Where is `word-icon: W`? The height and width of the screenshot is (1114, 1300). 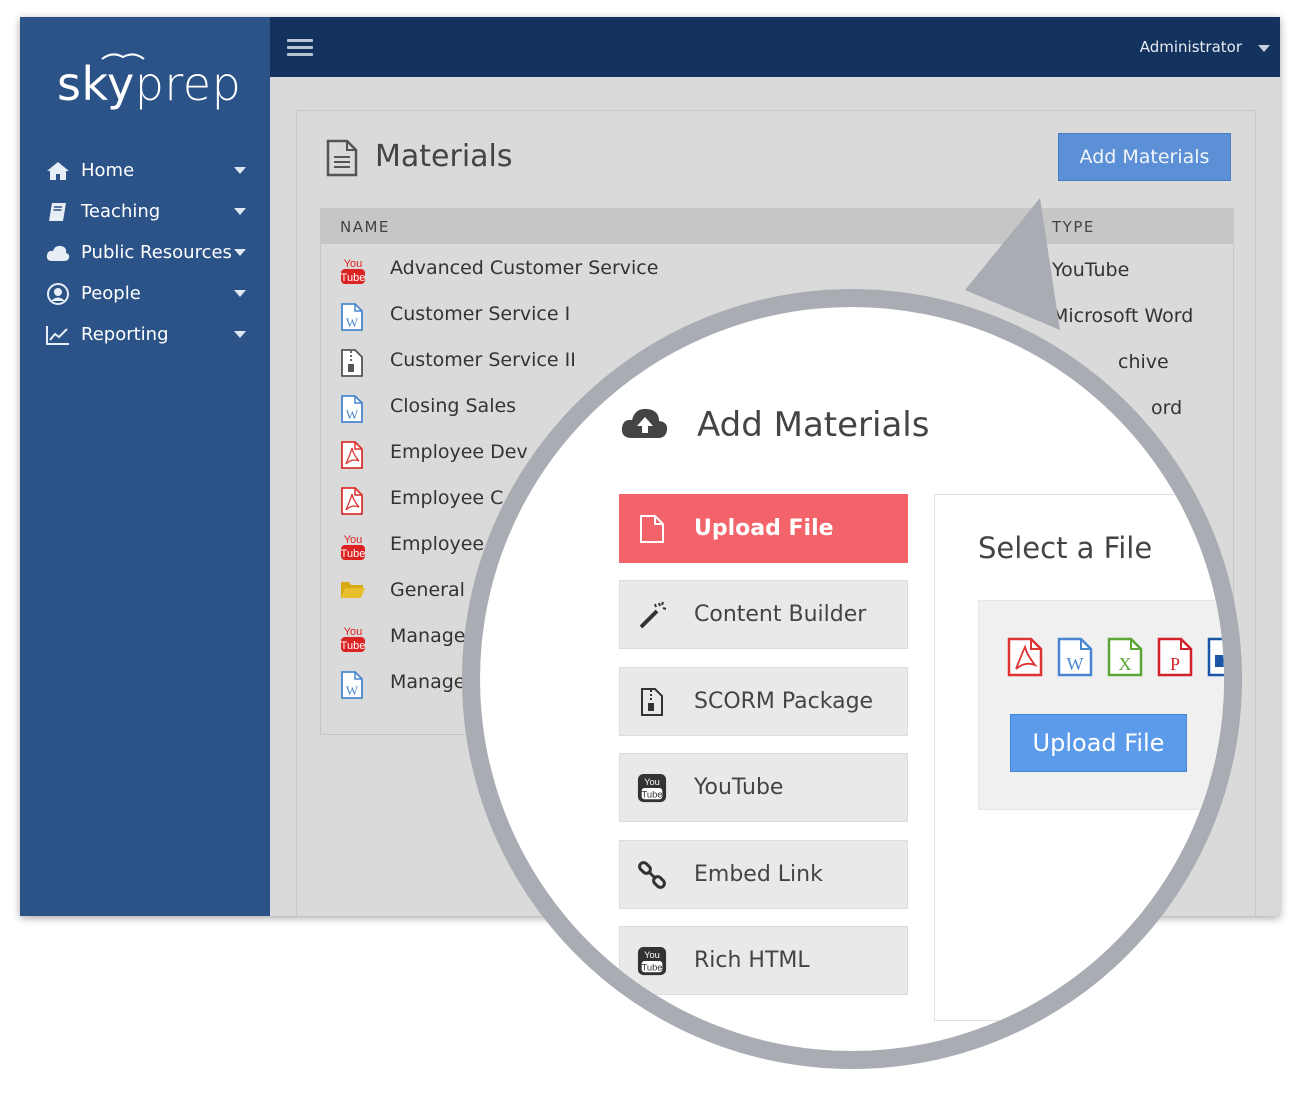
word-icon: W is located at coordinates (1075, 657).